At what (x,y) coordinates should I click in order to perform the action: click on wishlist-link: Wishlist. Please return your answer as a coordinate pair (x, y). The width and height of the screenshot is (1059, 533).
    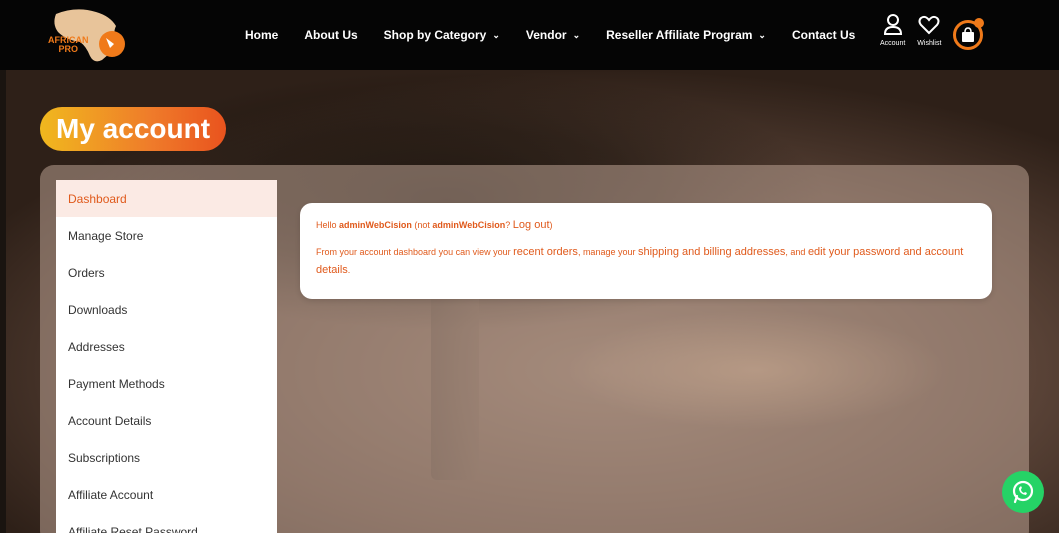
    Looking at the image, I should click on (929, 30).